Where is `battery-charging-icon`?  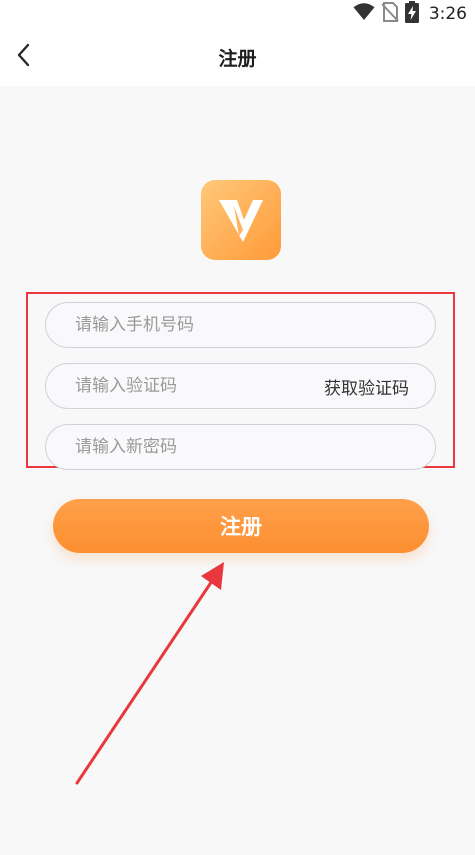 battery-charging-icon is located at coordinates (411, 14).